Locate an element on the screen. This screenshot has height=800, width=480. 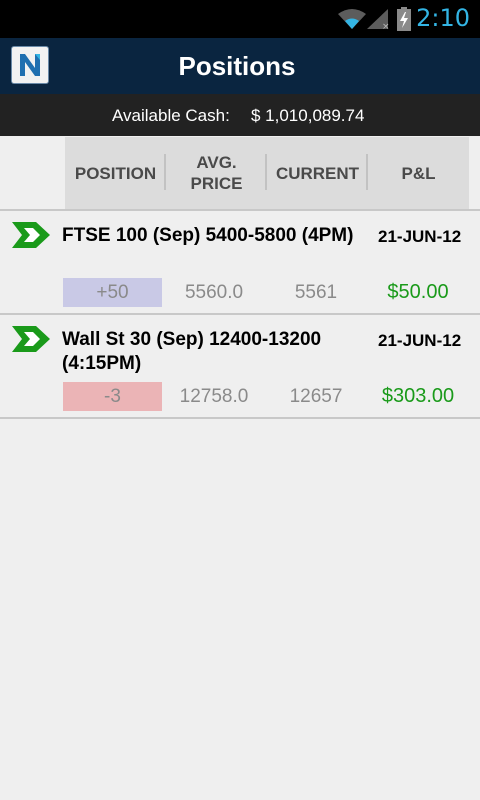
avg-price-value: 12758.0 is located at coordinates (214, 396).